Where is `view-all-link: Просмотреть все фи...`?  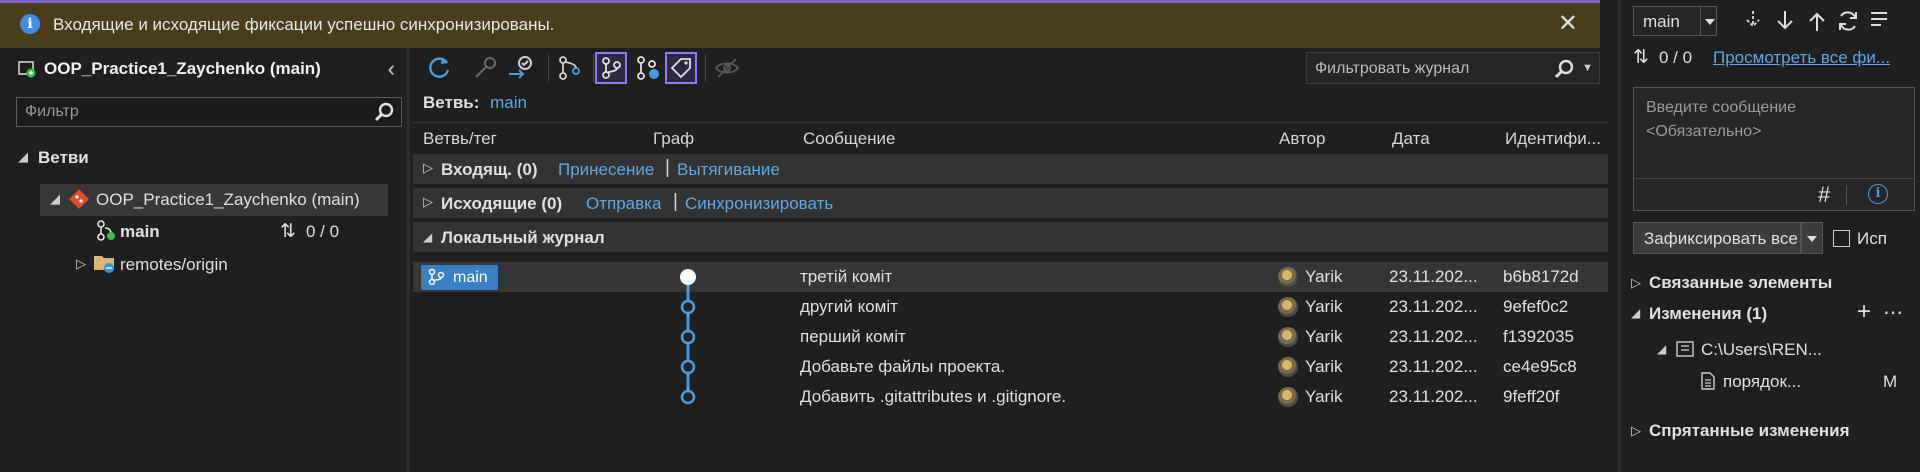 view-all-link: Просмотреть все фи... is located at coordinates (1801, 58).